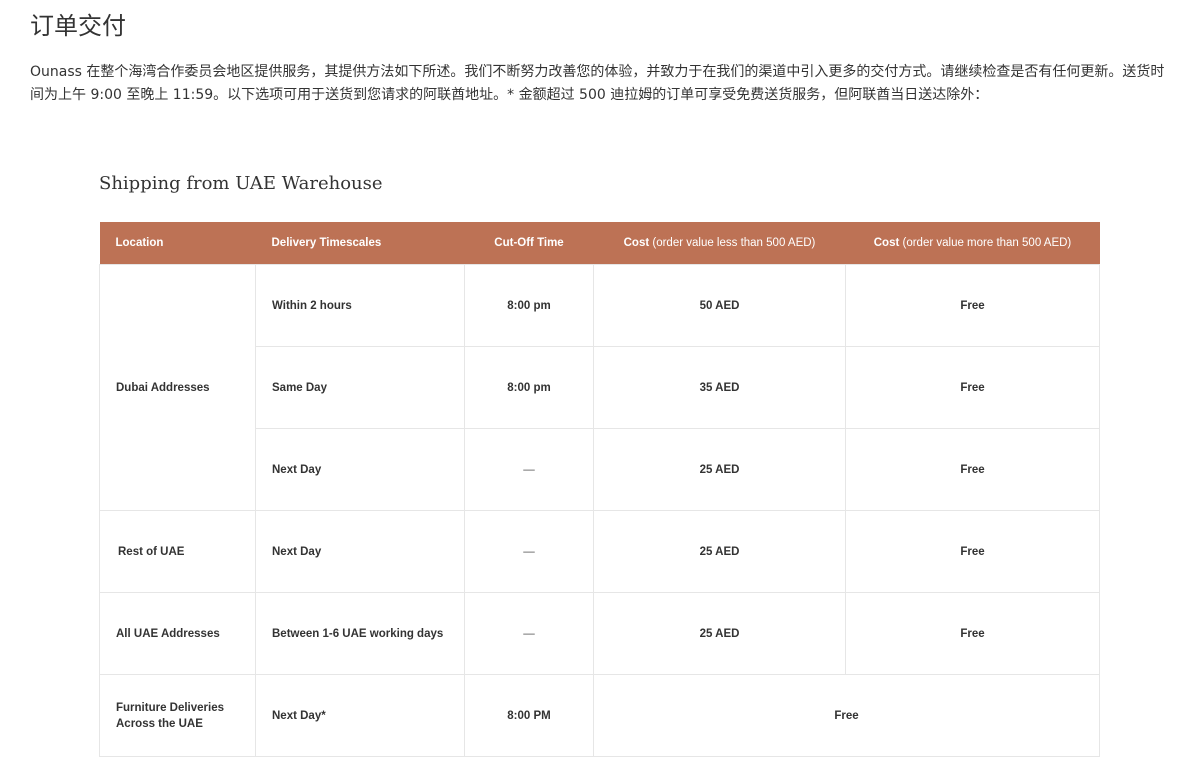 This screenshot has height=778, width=1192. What do you see at coordinates (177, 387) in the screenshot?
I see `cell-location: Dubai Addresses` at bounding box center [177, 387].